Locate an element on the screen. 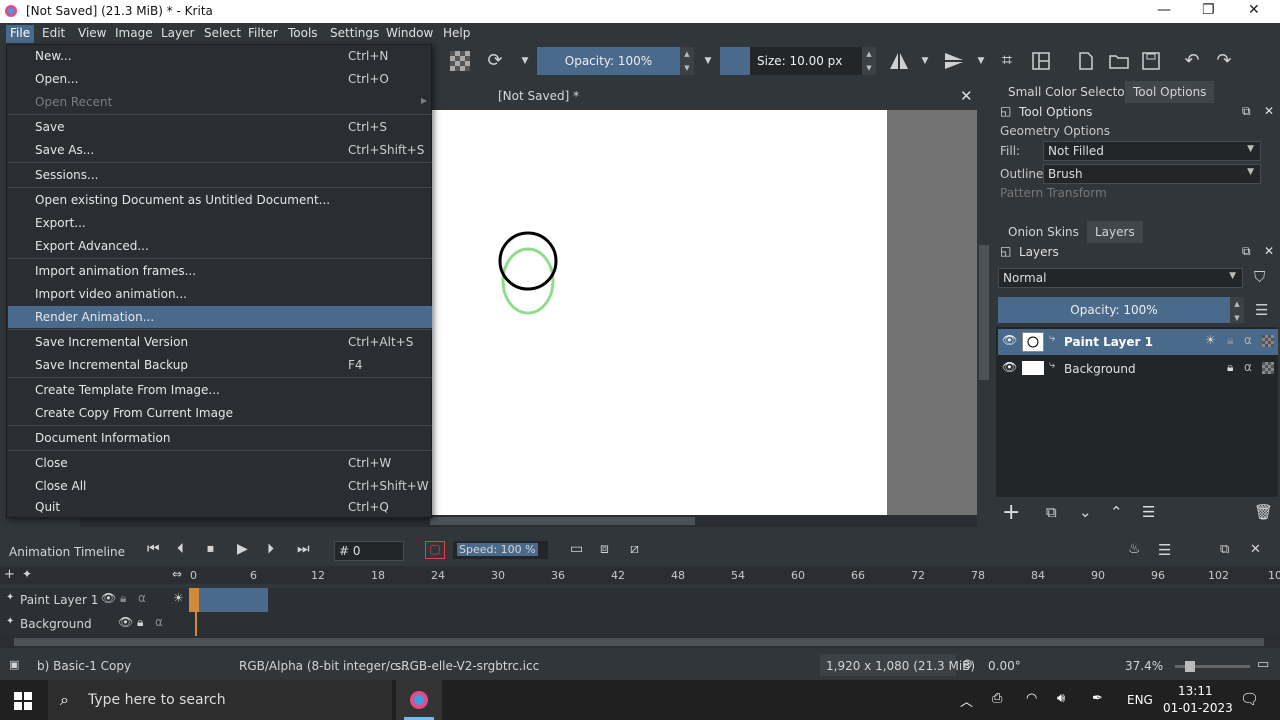 This screenshot has height=720, width=1280. fill-select: Not Filled ▼ is located at coordinates (1152, 151).